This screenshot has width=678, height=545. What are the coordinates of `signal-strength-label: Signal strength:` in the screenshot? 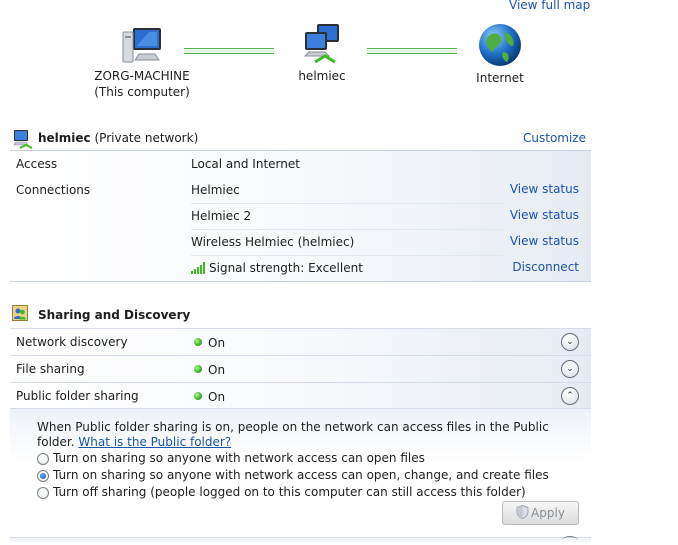 It's located at (257, 268).